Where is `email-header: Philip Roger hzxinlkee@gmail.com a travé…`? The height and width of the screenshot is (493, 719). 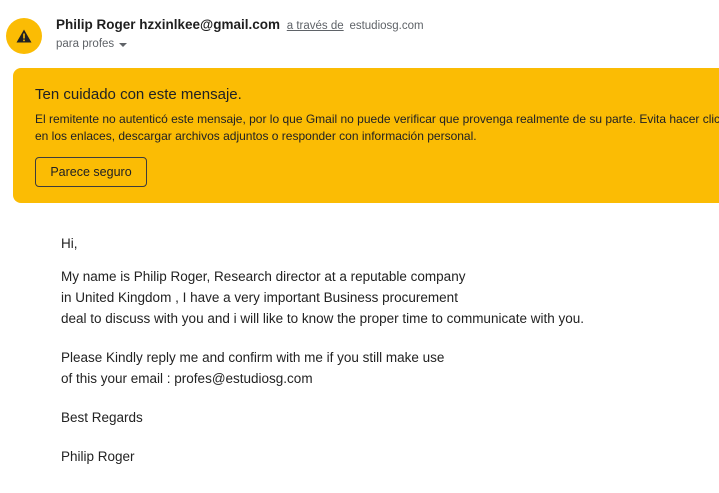 email-header: Philip Roger hzxinlkee@gmail.com a travé… is located at coordinates (359, 31).